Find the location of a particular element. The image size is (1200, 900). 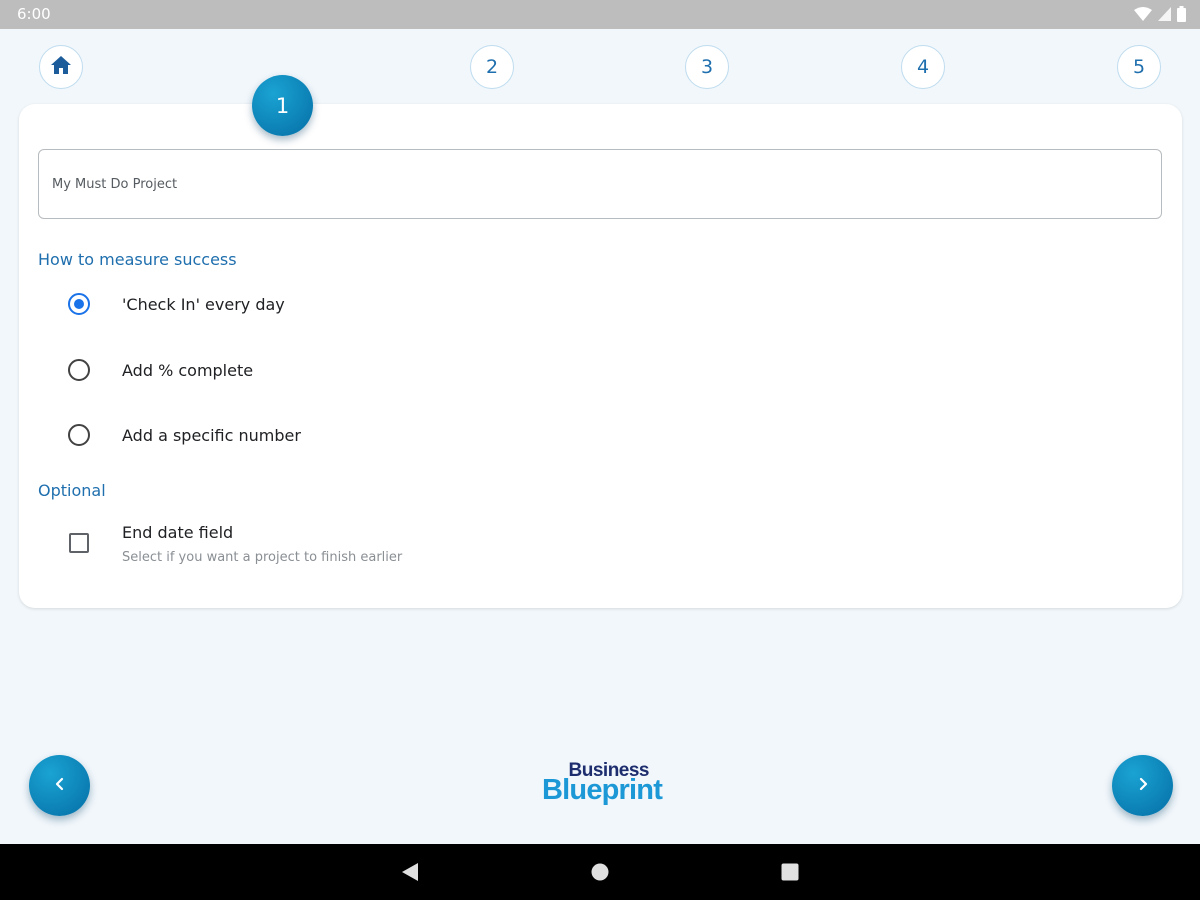

radio-option-check-in: 'Check In' every day is located at coordinates (176, 304).